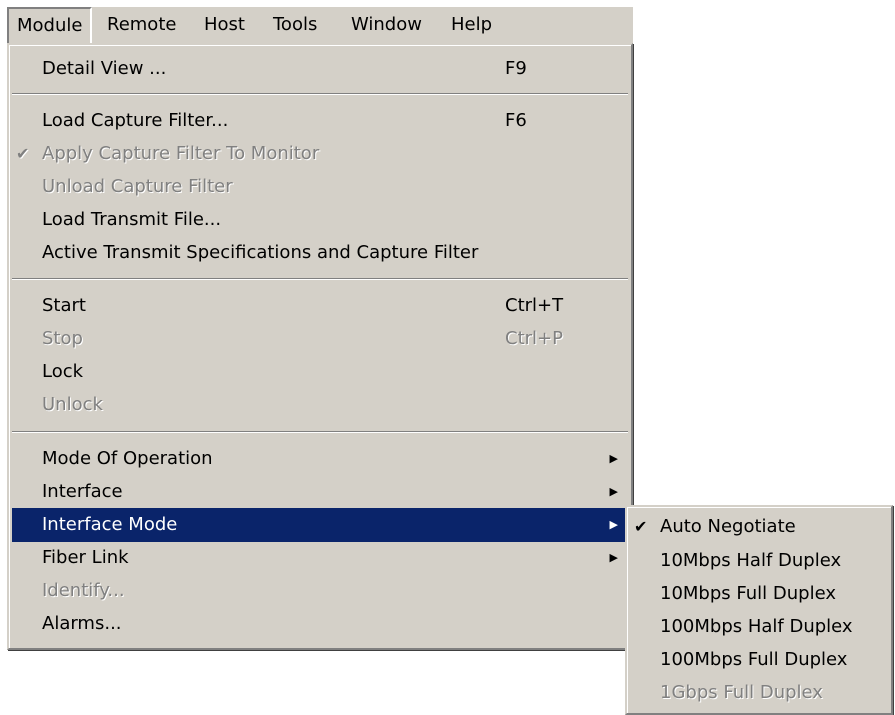  Describe the element at coordinates (320, 121) in the screenshot. I see `menu-item-load-capture-filter: Load Capture Filter... F6` at that location.